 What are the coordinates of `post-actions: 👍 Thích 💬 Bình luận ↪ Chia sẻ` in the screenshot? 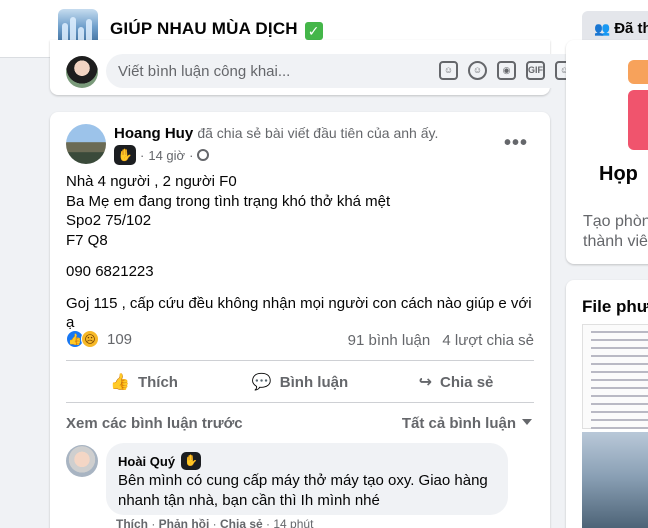 It's located at (300, 382).